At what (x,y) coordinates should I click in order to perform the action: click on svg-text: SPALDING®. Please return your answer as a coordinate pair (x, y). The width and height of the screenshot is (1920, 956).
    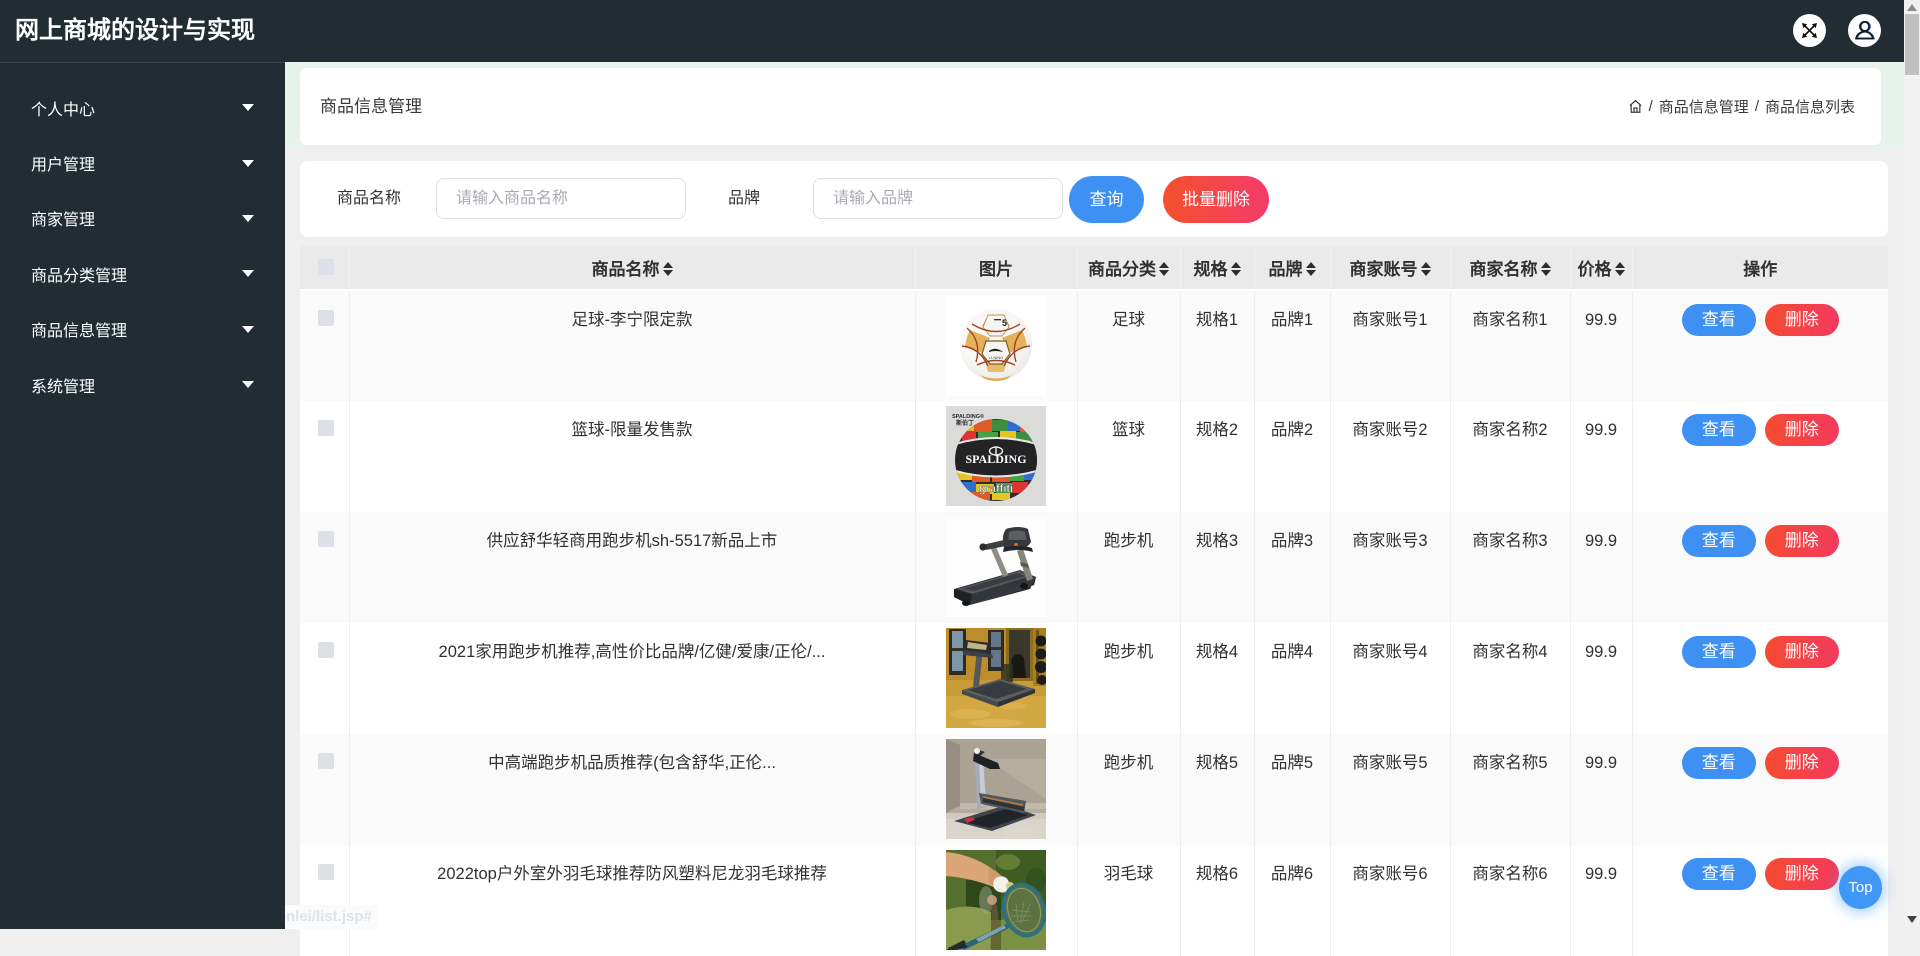
    Looking at the image, I should click on (968, 416).